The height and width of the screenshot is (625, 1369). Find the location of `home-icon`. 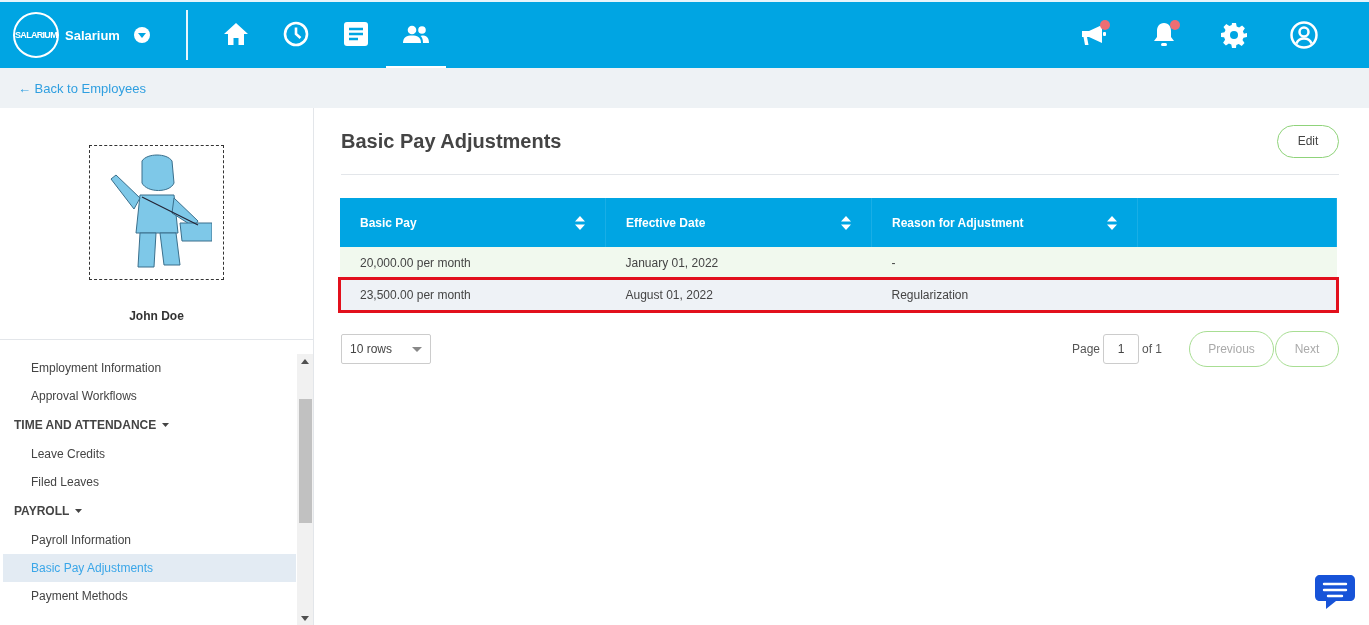

home-icon is located at coordinates (235, 34).